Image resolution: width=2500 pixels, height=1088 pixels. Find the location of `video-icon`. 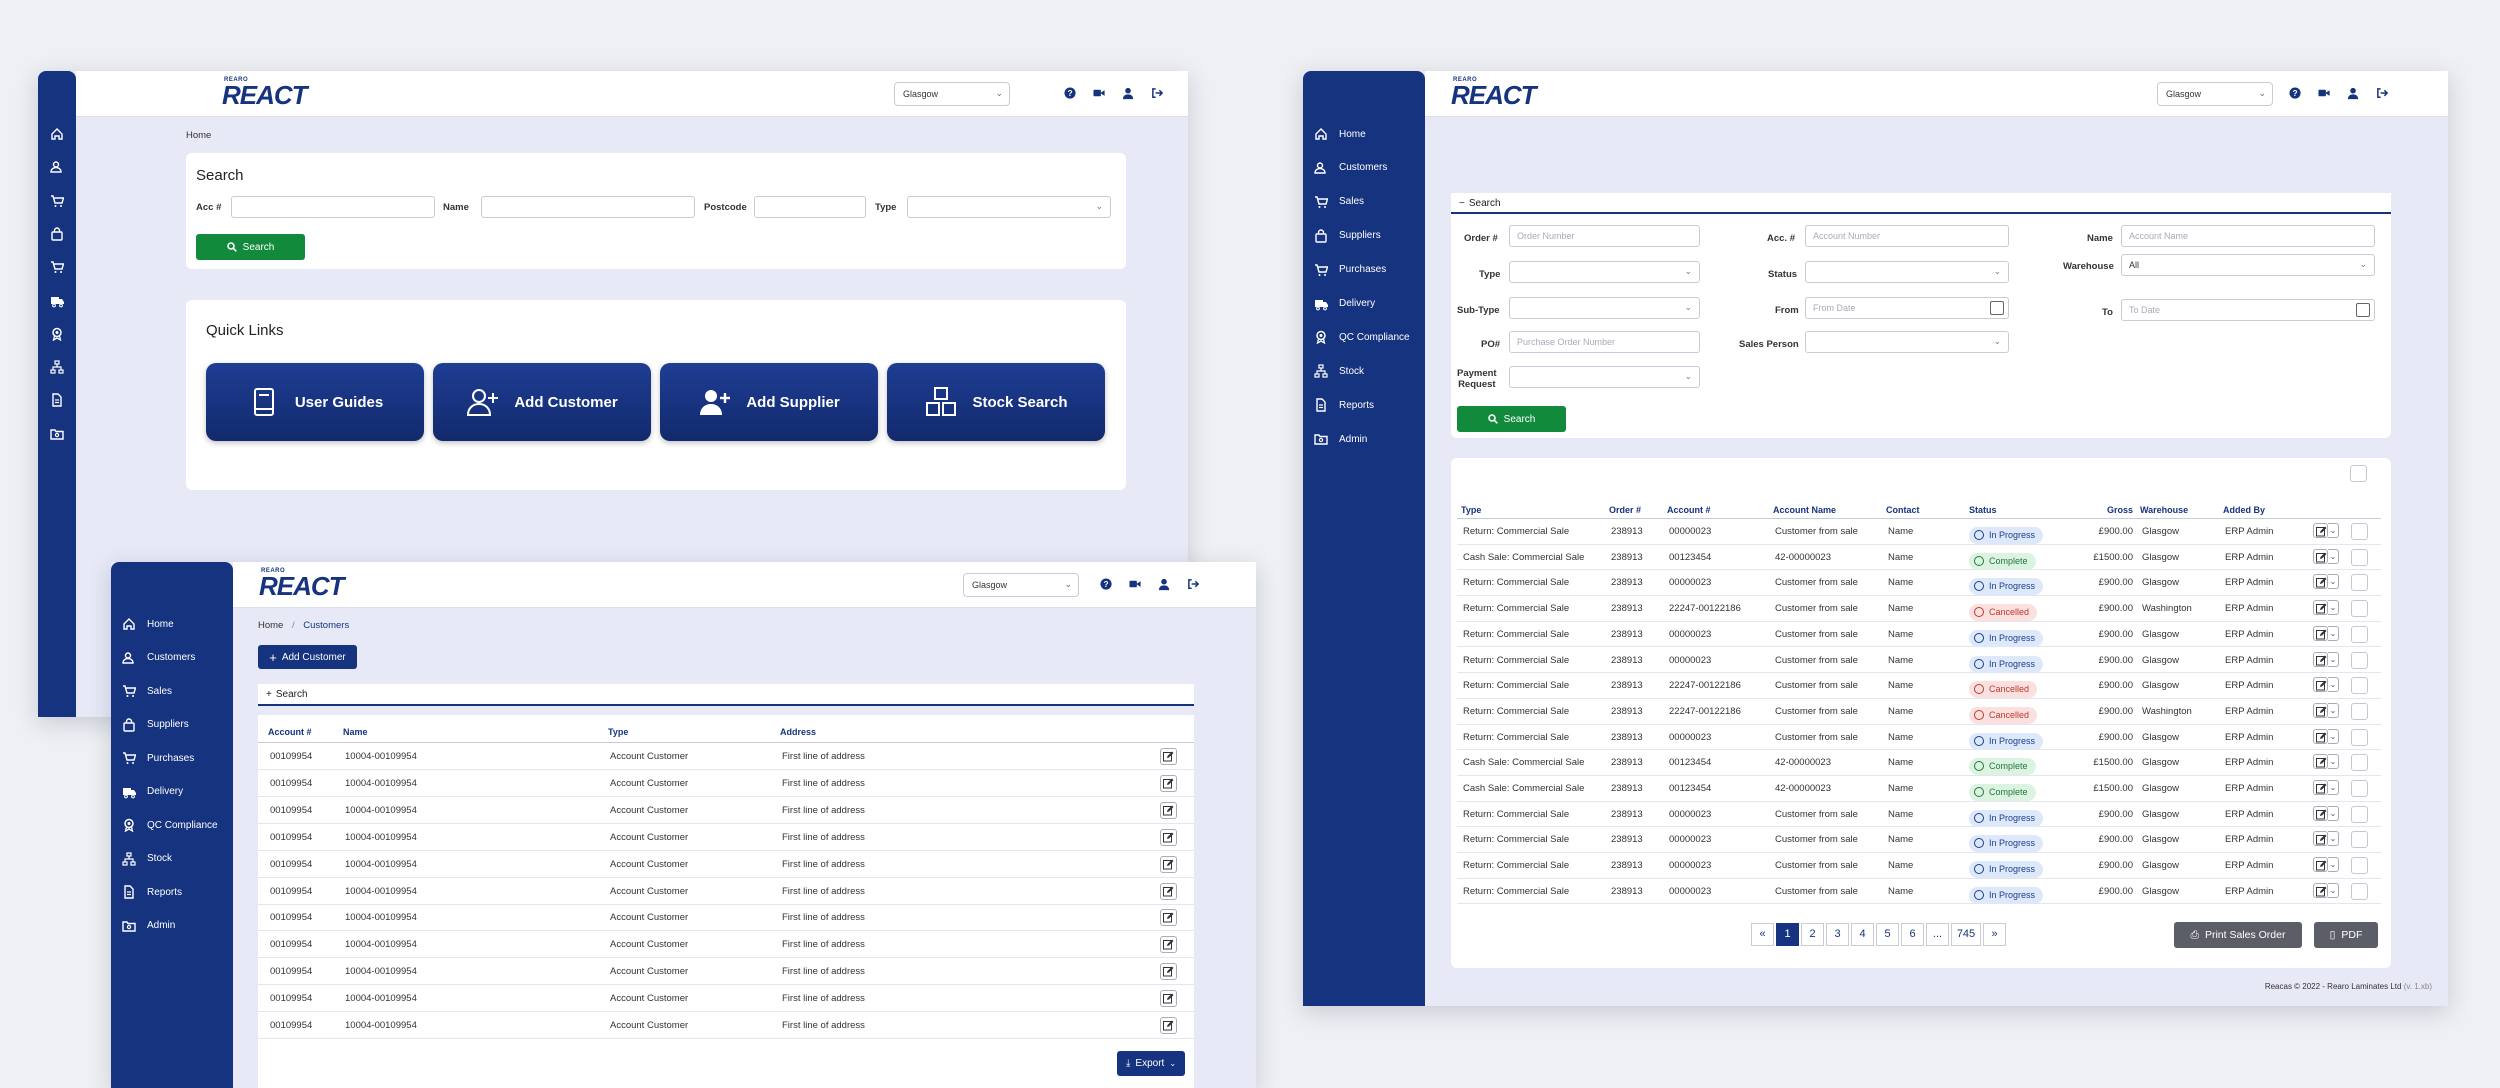

video-icon is located at coordinates (2324, 93).